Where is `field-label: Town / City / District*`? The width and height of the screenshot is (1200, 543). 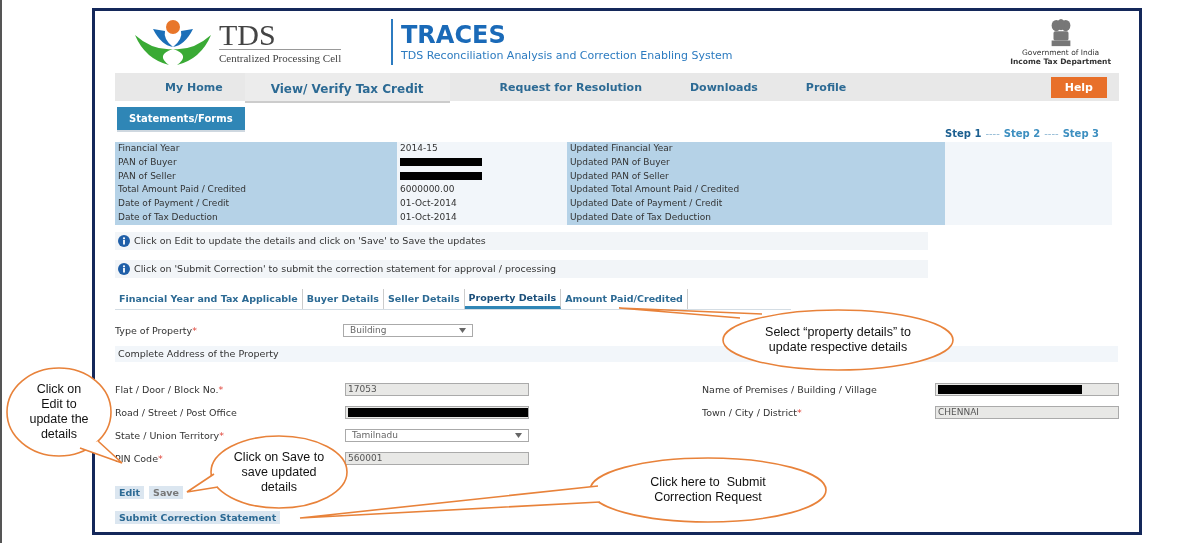 field-label: Town / City / District* is located at coordinates (752, 412).